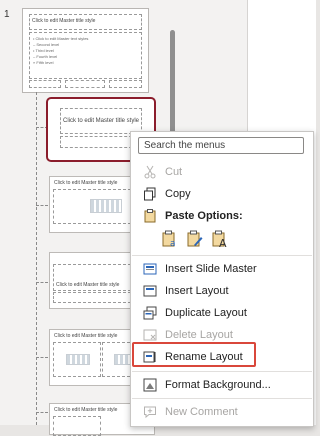  I want to click on layout-left-content, so click(77, 426).